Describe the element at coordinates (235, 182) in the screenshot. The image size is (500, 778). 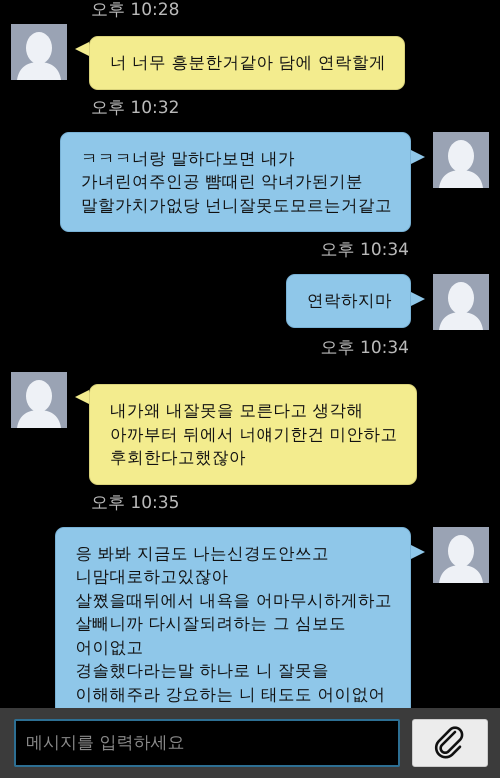
I see `message-bubble: ㅋㅋㅋ너랑 말하다보면 내가 가녀린여주인공 뺨때린 악녀가된기분 말할가치가없당 넌니잘못도모르는거같고` at that location.